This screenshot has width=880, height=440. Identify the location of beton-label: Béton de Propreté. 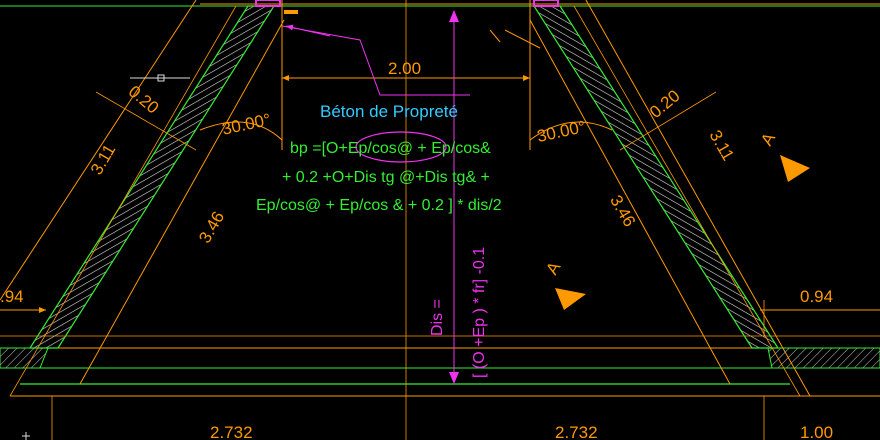
(389, 111).